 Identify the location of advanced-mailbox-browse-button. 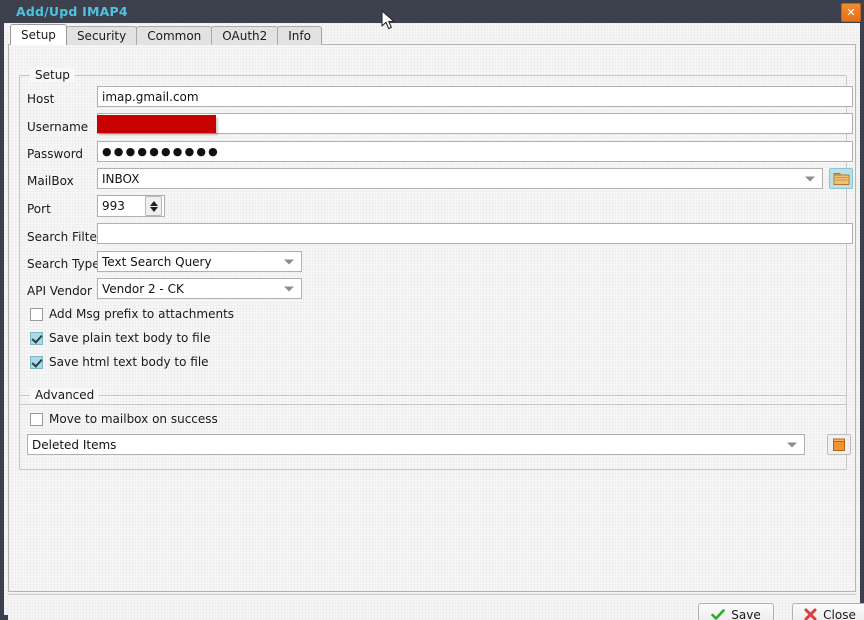
(839, 444).